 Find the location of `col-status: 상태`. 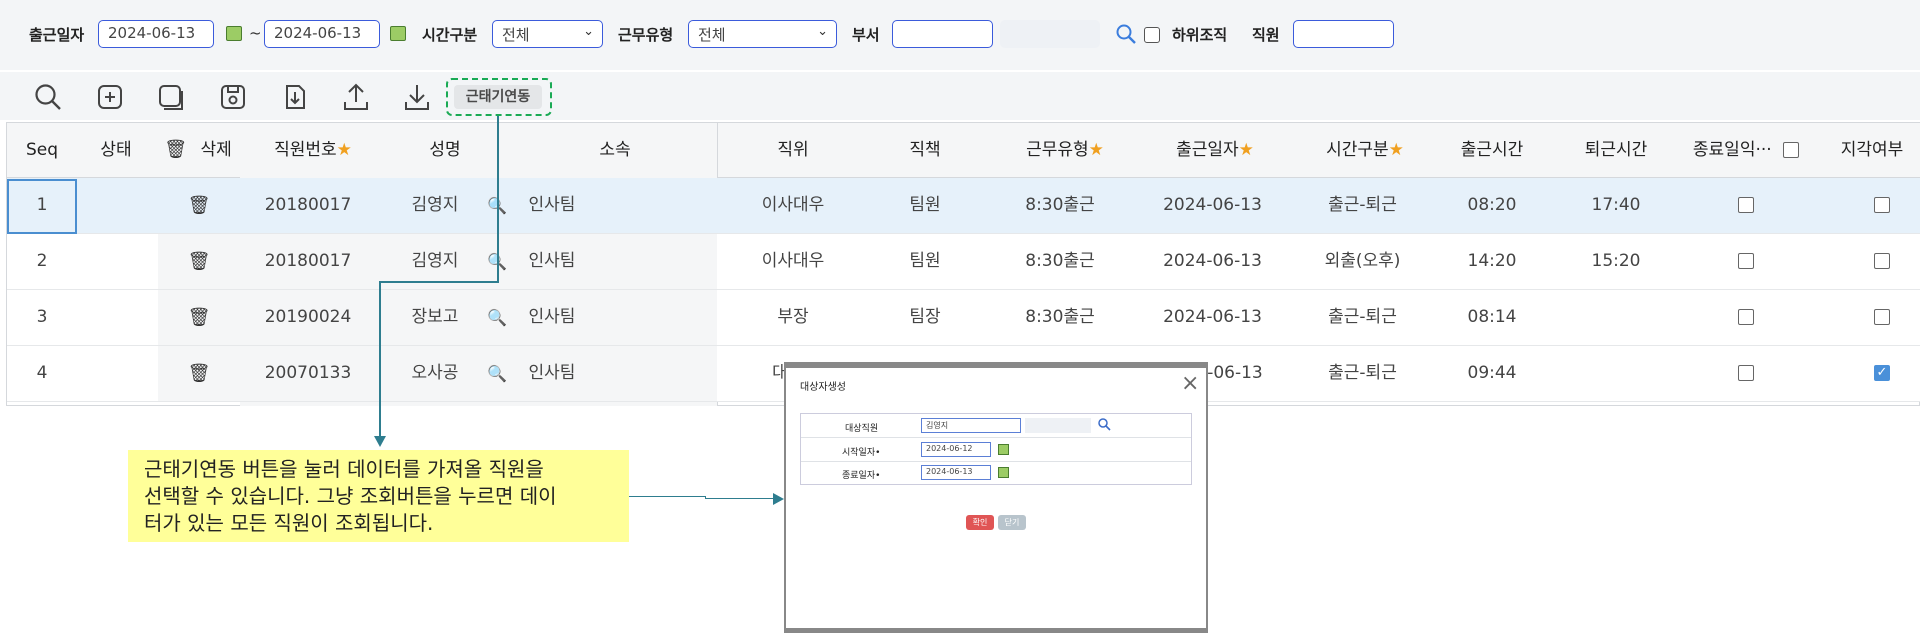

col-status: 상태 is located at coordinates (116, 150).